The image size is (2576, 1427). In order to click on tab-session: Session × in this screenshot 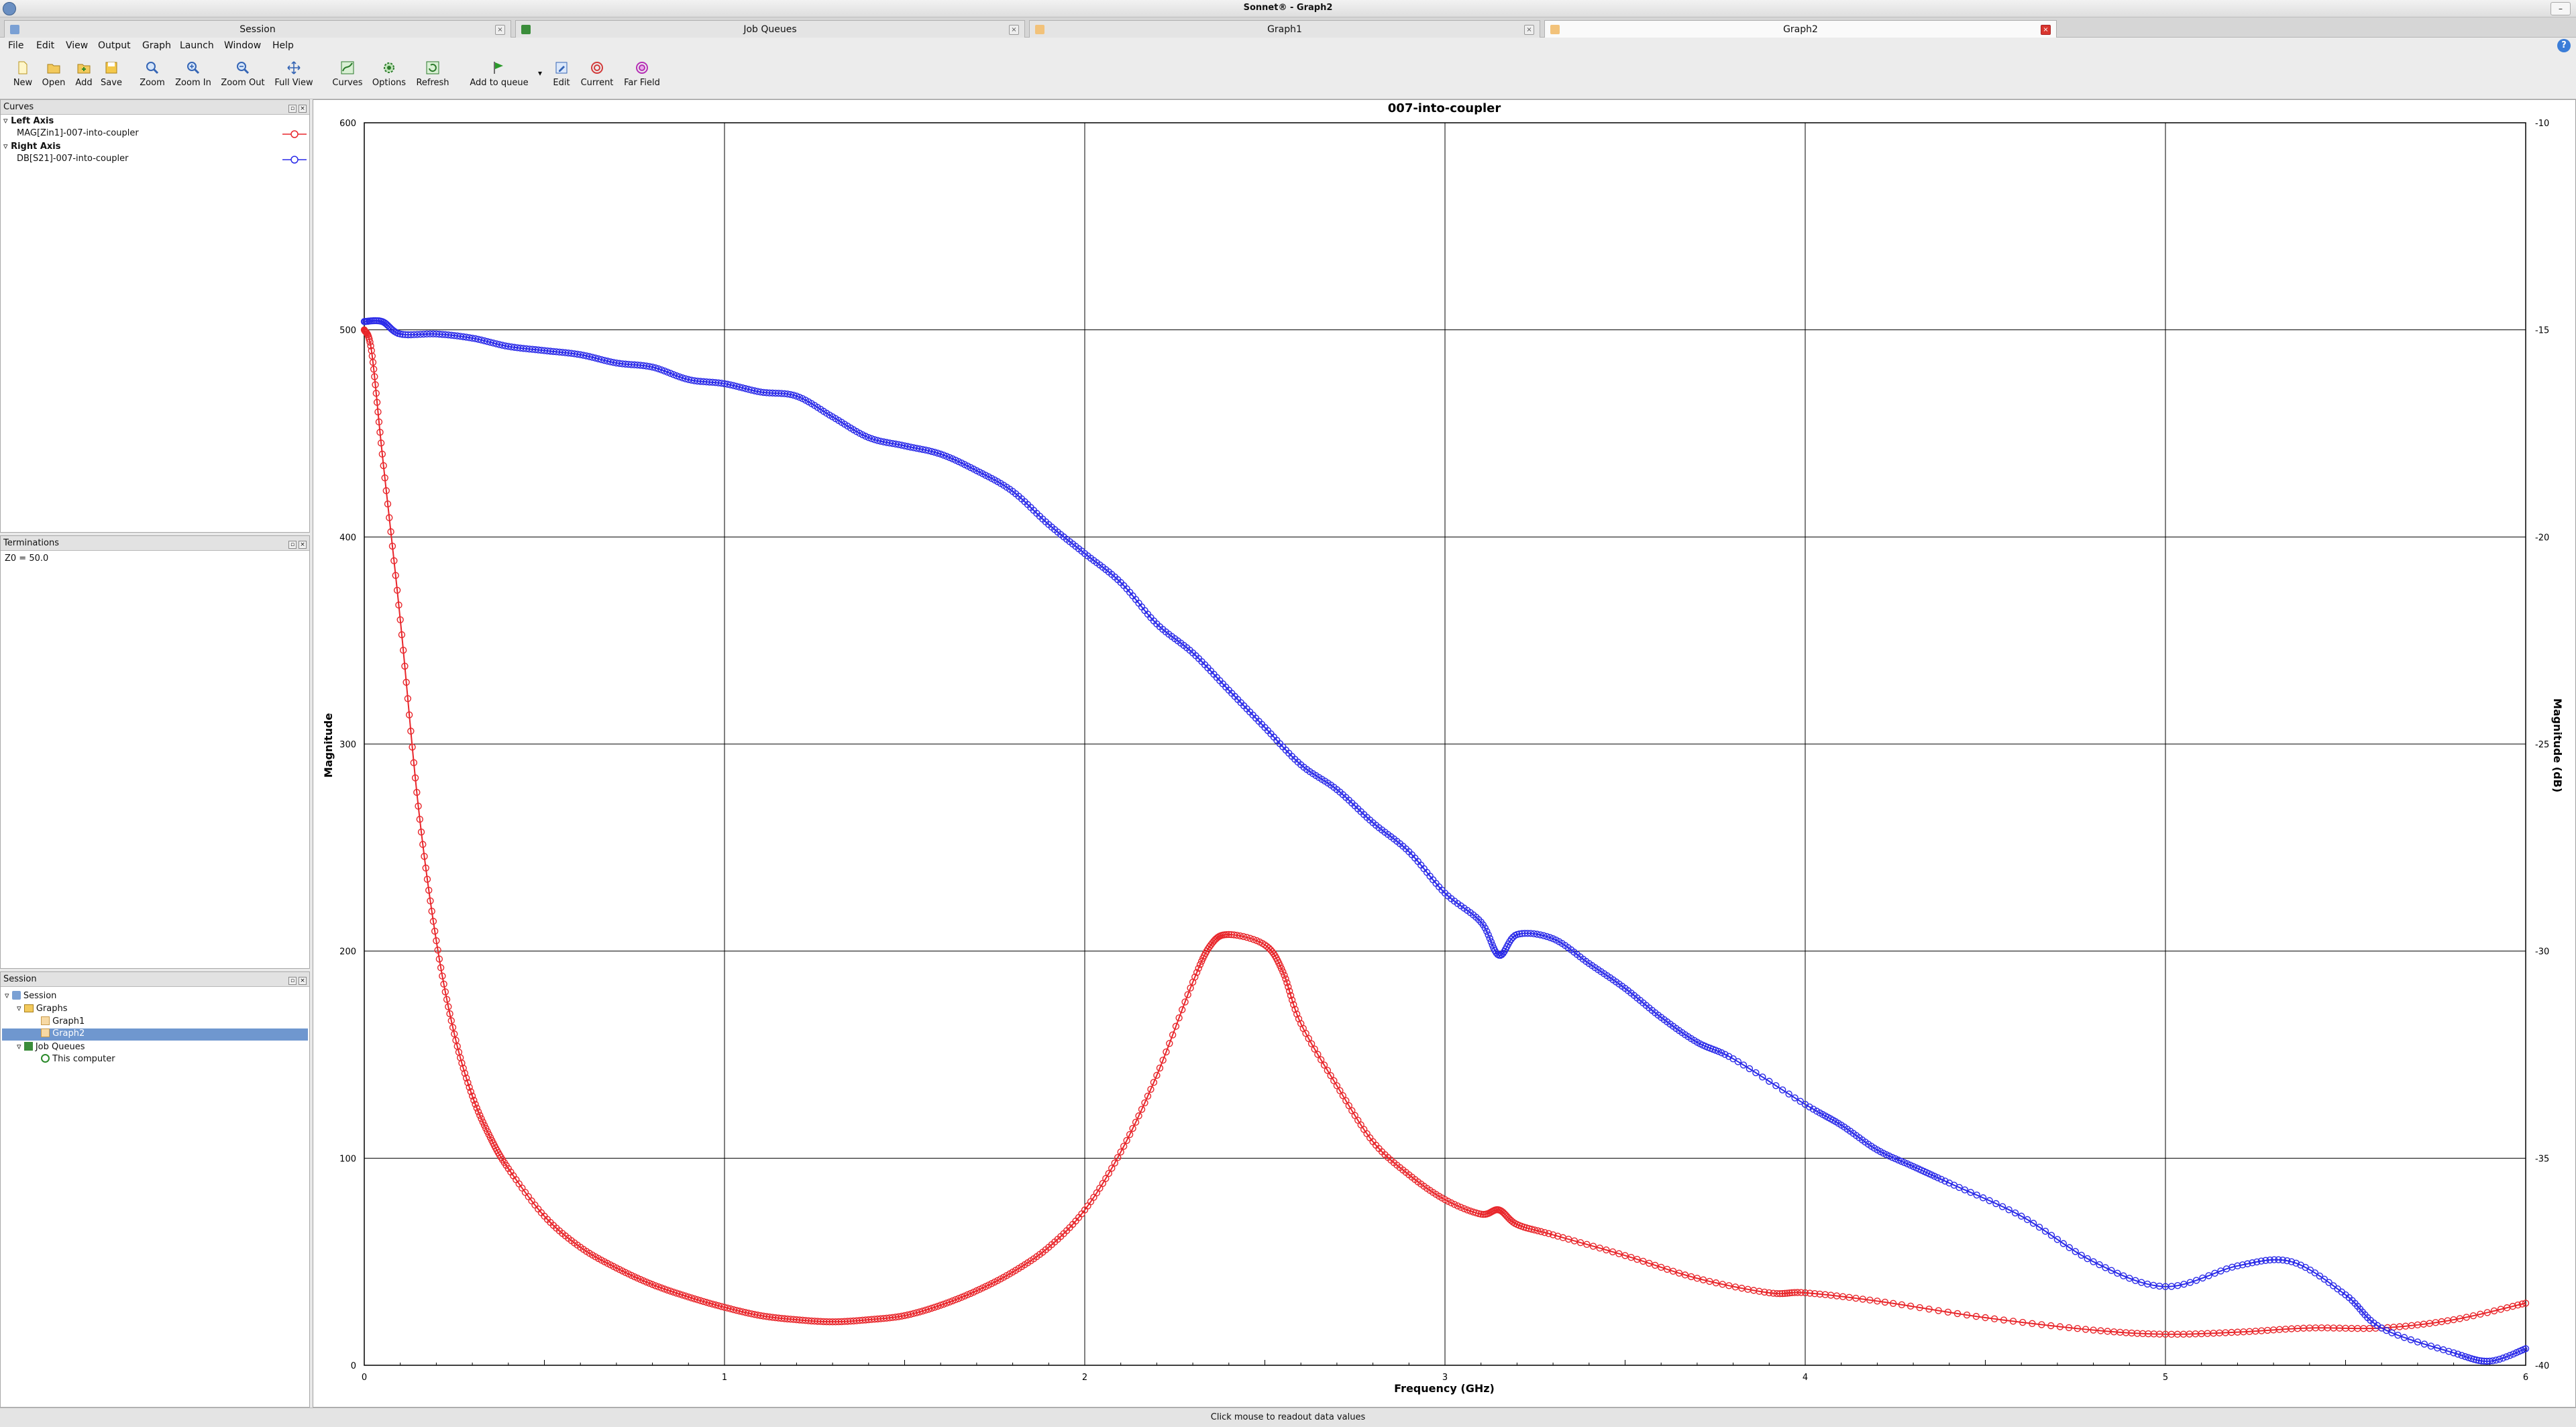, I will do `click(257, 29)`.